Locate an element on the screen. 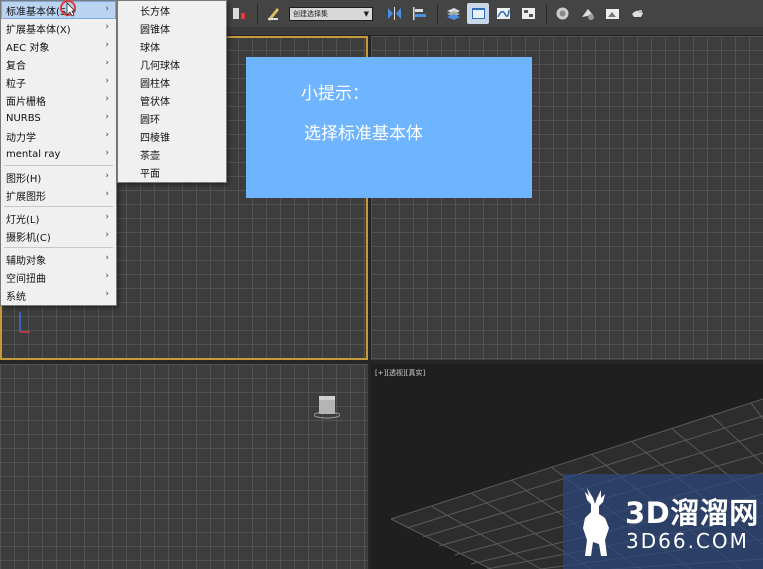  menu-item-label: 空间扭曲 is located at coordinates (26, 279).